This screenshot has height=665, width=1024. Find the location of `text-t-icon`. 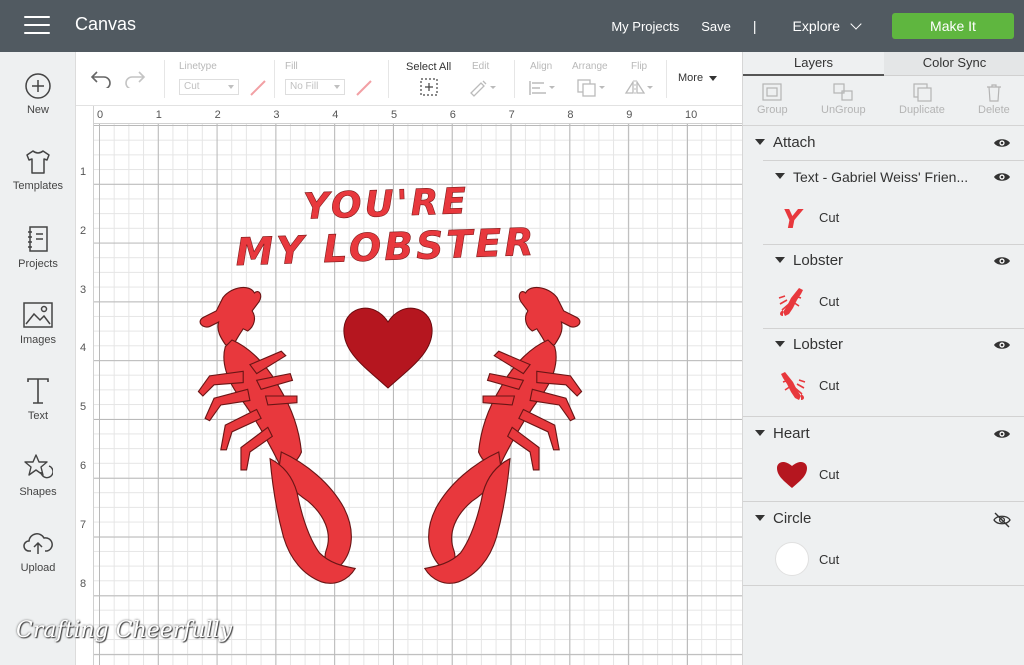

text-t-icon is located at coordinates (38, 391).